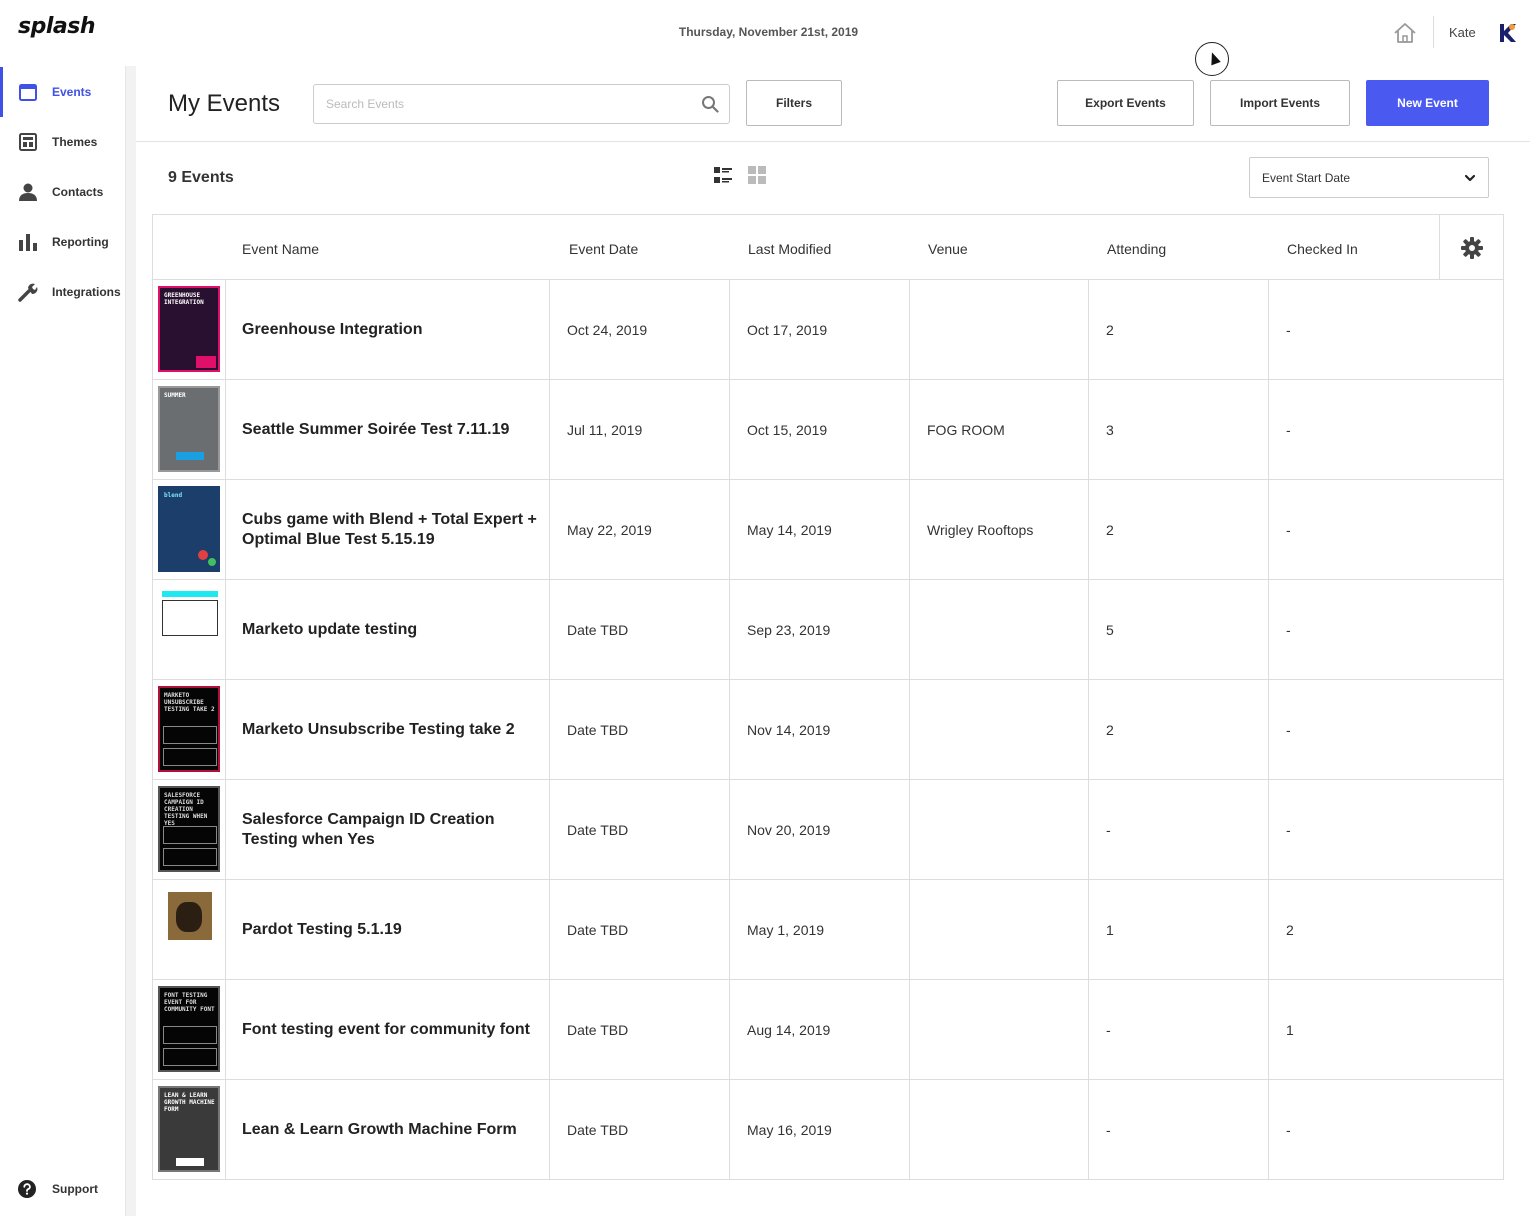  I want to click on event-name-link: Marketo Unsubscribe Testing take 2, so click(392, 730).